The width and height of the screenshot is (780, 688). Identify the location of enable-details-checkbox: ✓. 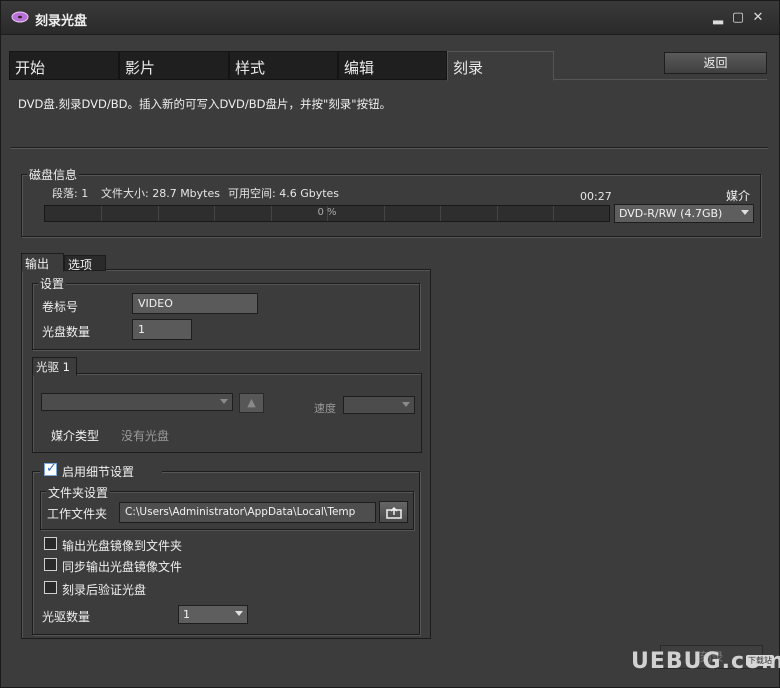
(50, 468).